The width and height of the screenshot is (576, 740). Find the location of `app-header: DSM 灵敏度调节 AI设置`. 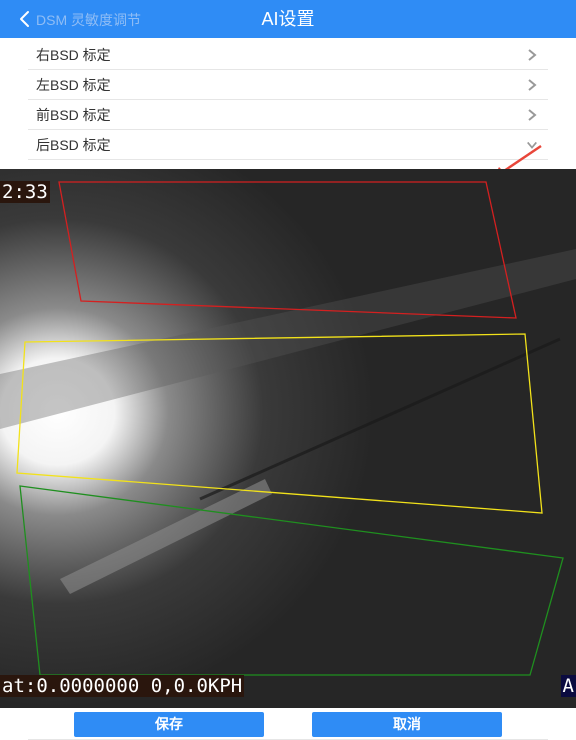

app-header: DSM 灵敏度调节 AI设置 is located at coordinates (288, 19).